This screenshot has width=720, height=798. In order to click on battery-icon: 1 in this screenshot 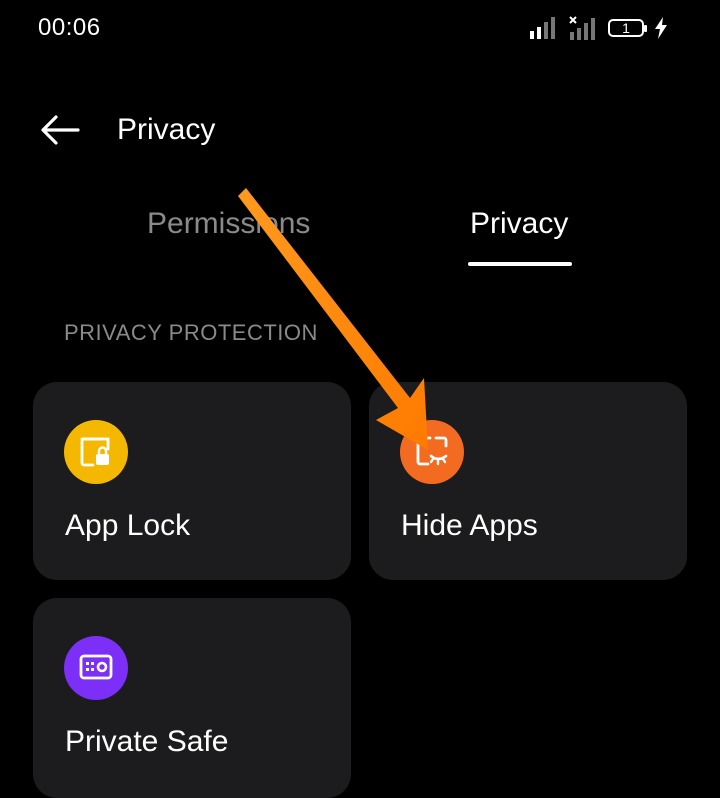, I will do `click(627, 28)`.